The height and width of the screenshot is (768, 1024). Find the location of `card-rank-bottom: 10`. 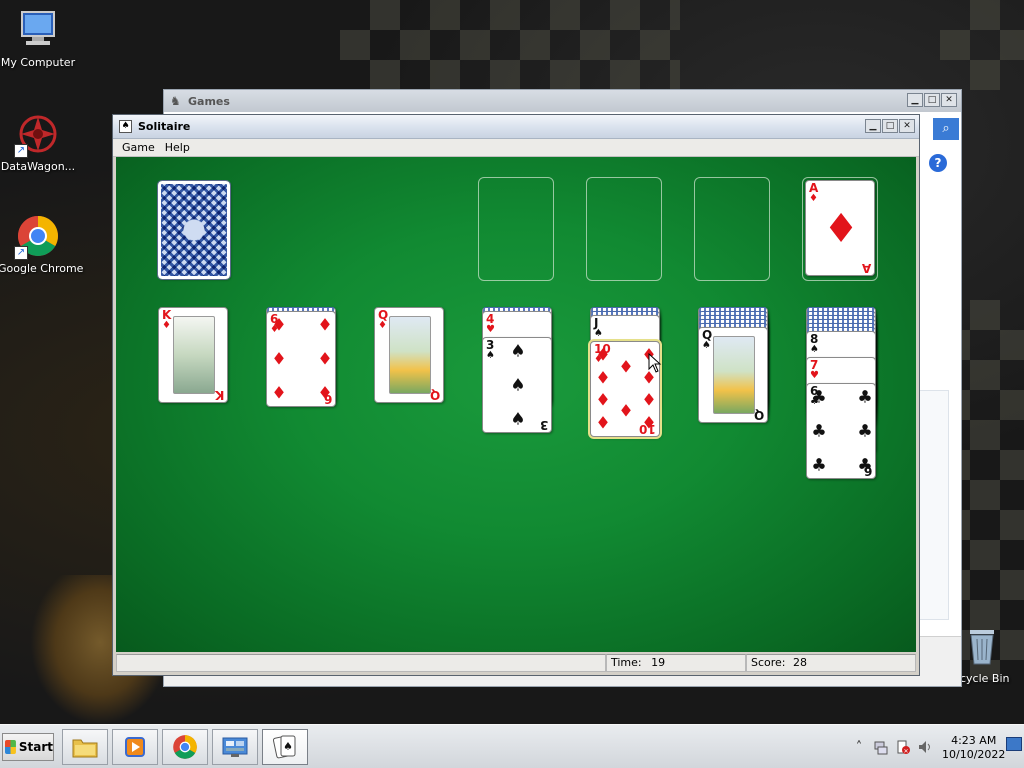

card-rank-bottom: 10 is located at coordinates (647, 429).